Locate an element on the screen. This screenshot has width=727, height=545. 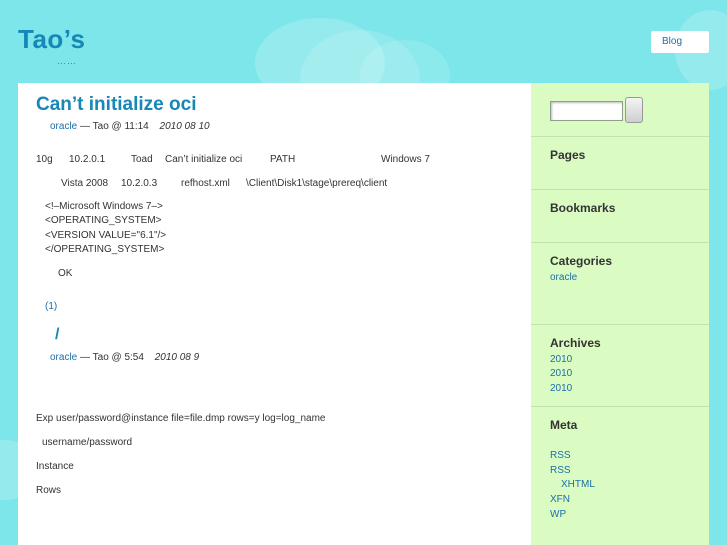
nav-blog-tab: Blog is located at coordinates (680, 42).